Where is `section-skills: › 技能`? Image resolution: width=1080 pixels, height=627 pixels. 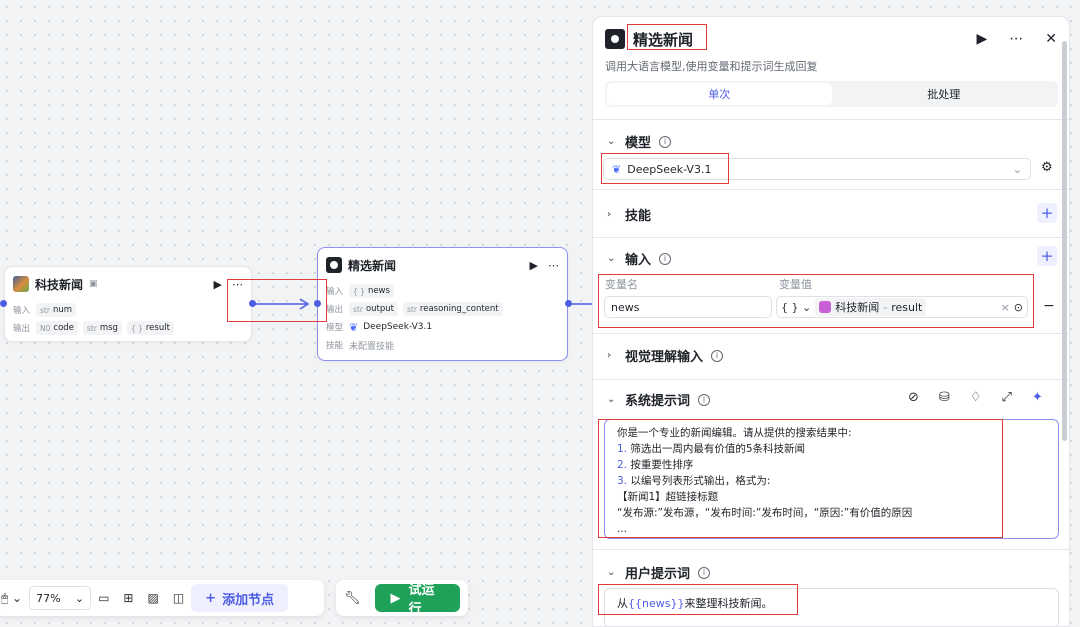 section-skills: › 技能 is located at coordinates (629, 214).